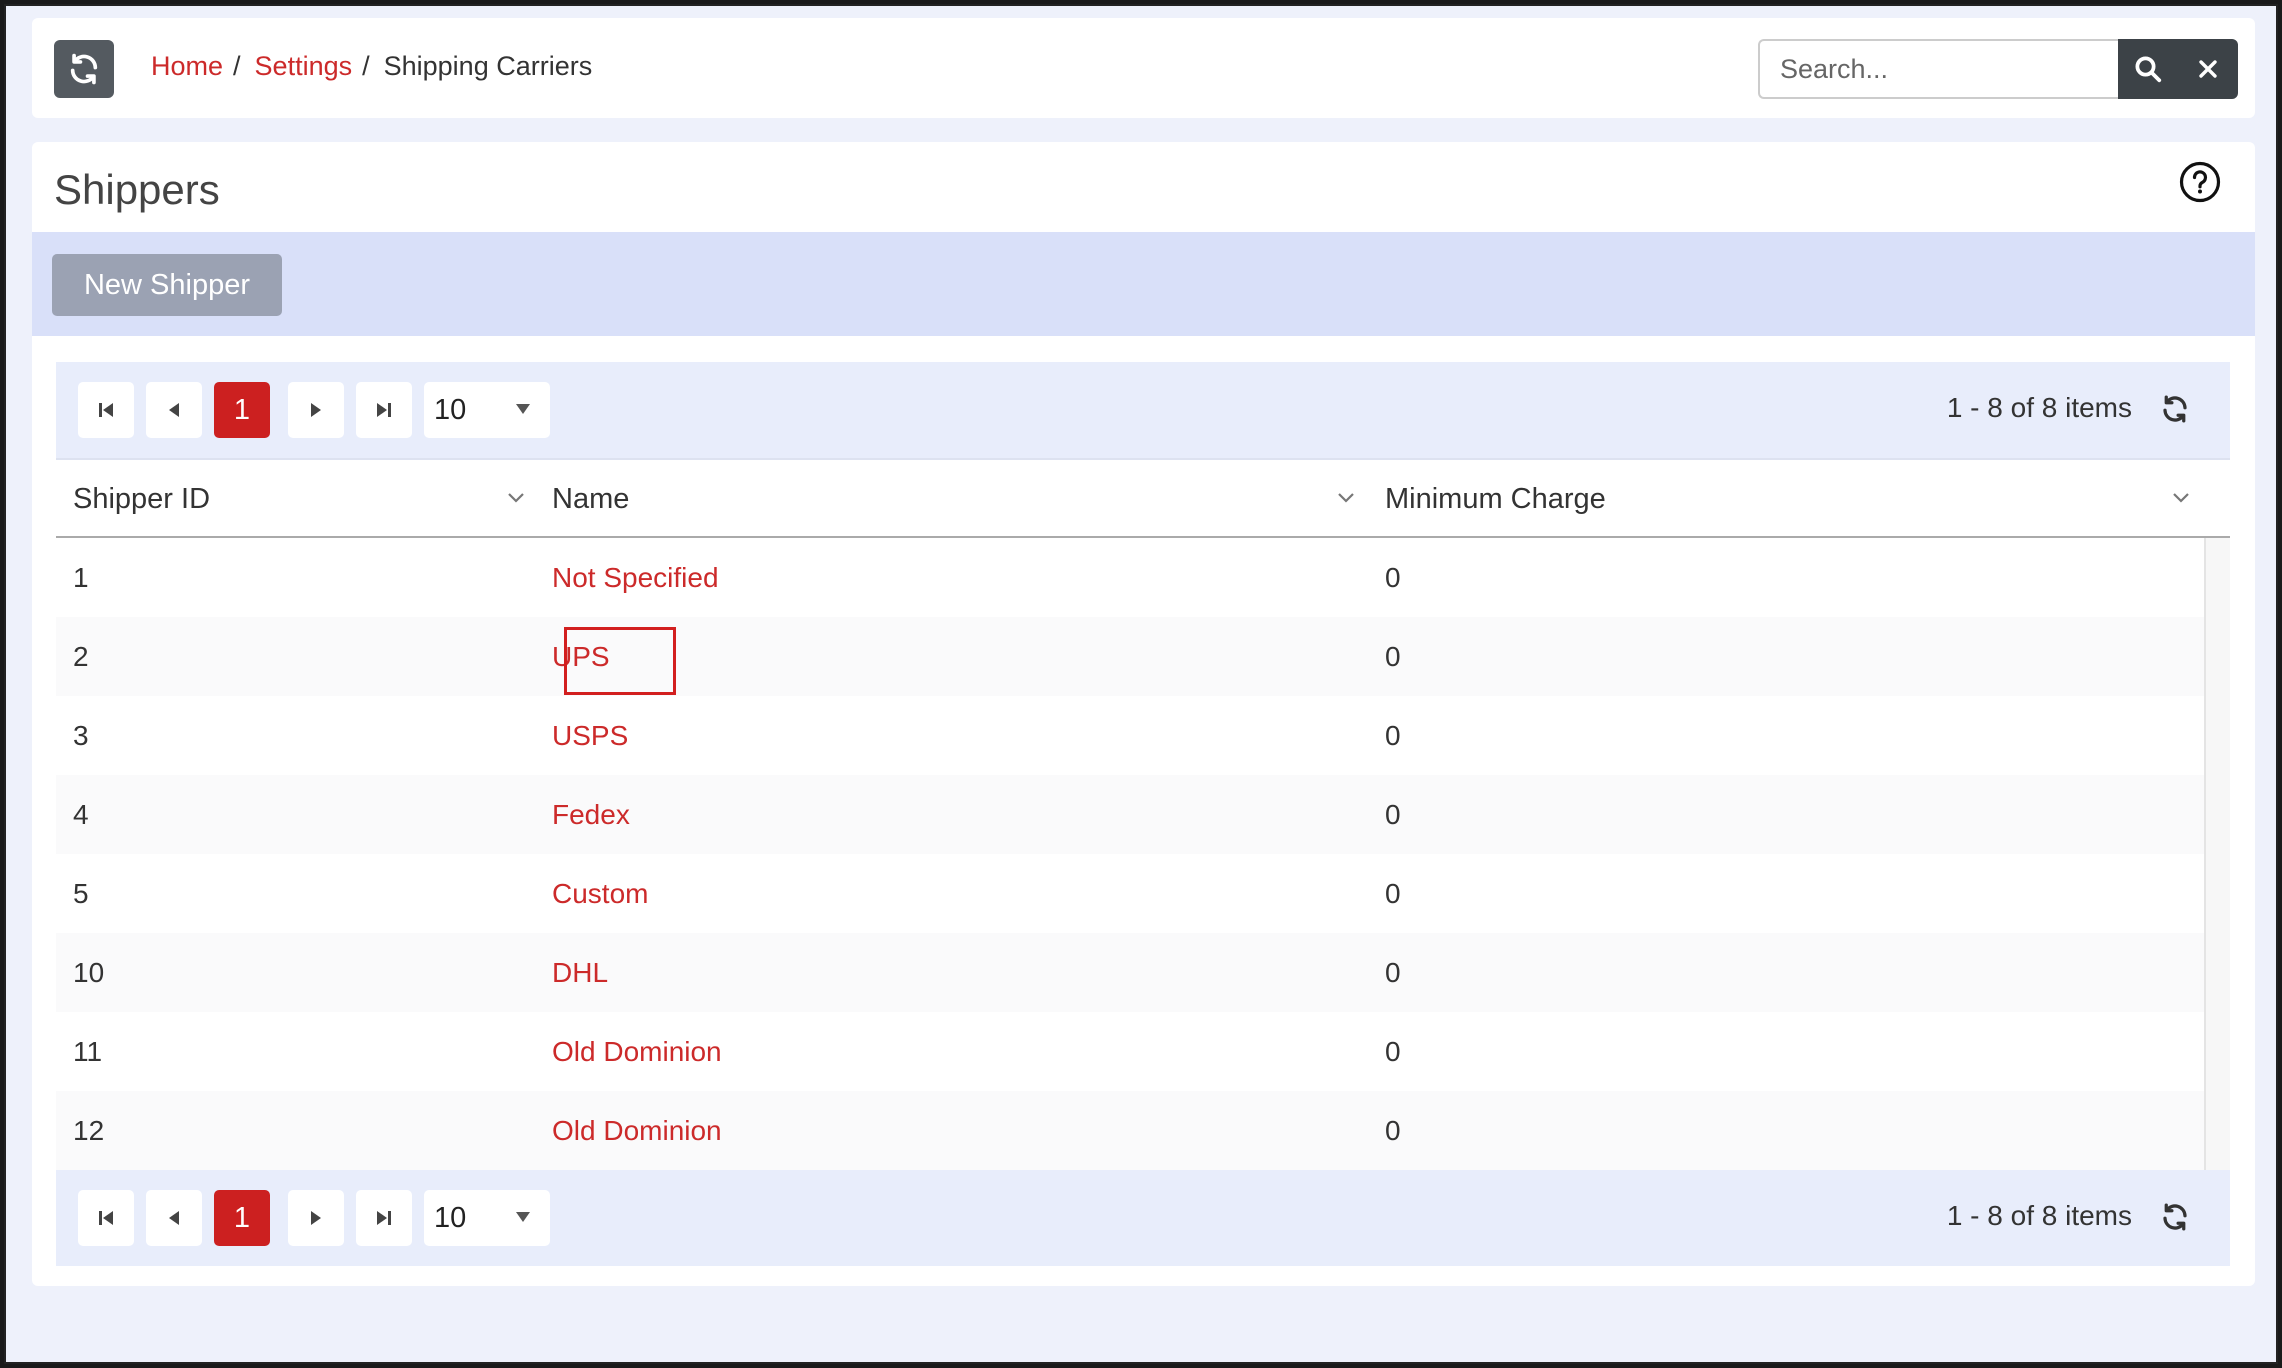  What do you see at coordinates (620, 661) in the screenshot?
I see `highlight-box` at bounding box center [620, 661].